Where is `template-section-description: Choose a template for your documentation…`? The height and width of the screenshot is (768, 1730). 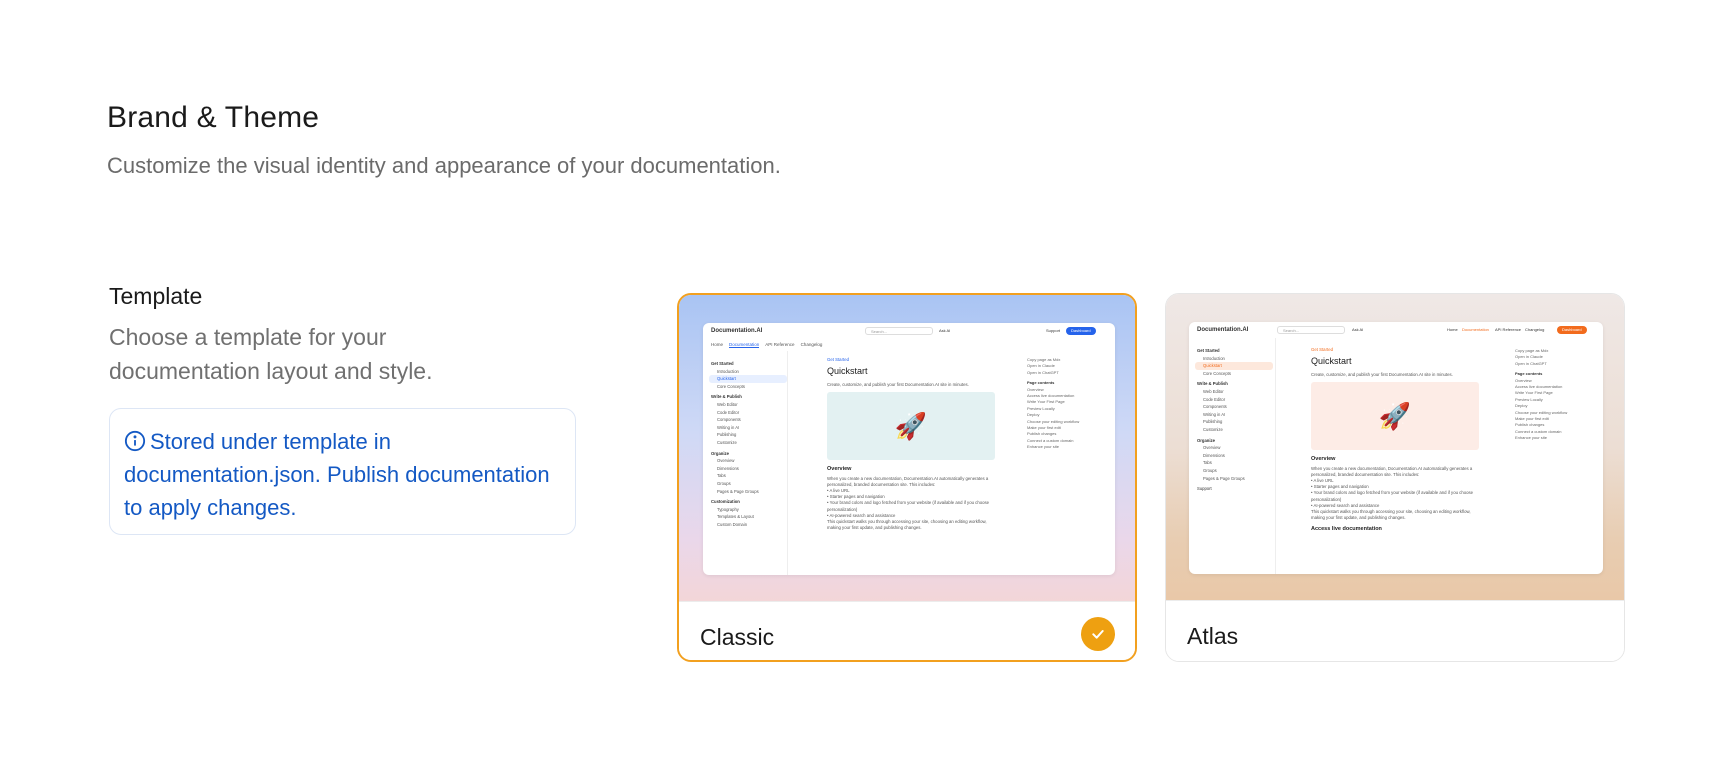 template-section-description: Choose a template for your documentation… is located at coordinates (271, 354).